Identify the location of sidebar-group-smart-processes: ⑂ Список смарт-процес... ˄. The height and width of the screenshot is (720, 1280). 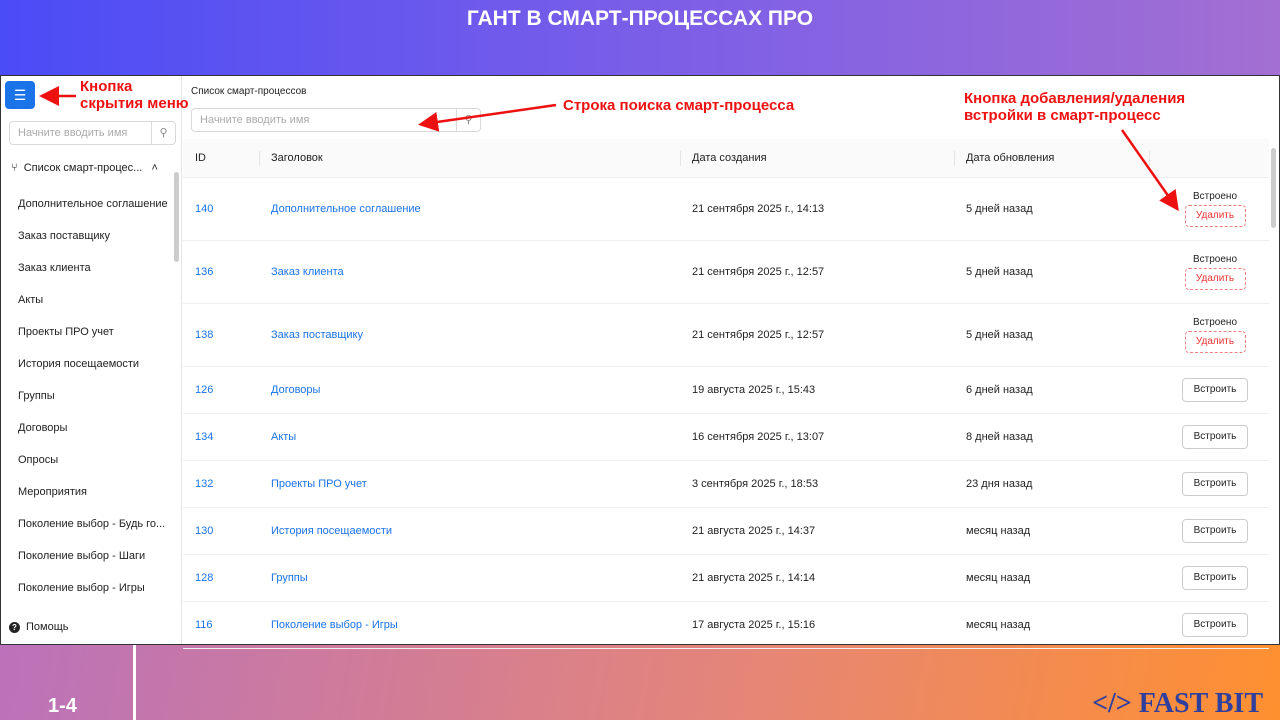
(84, 168).